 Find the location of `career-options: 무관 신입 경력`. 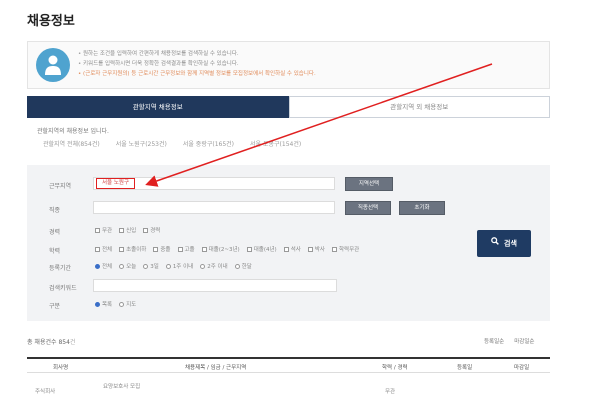

career-options: 무관 신입 경력 is located at coordinates (127, 230).